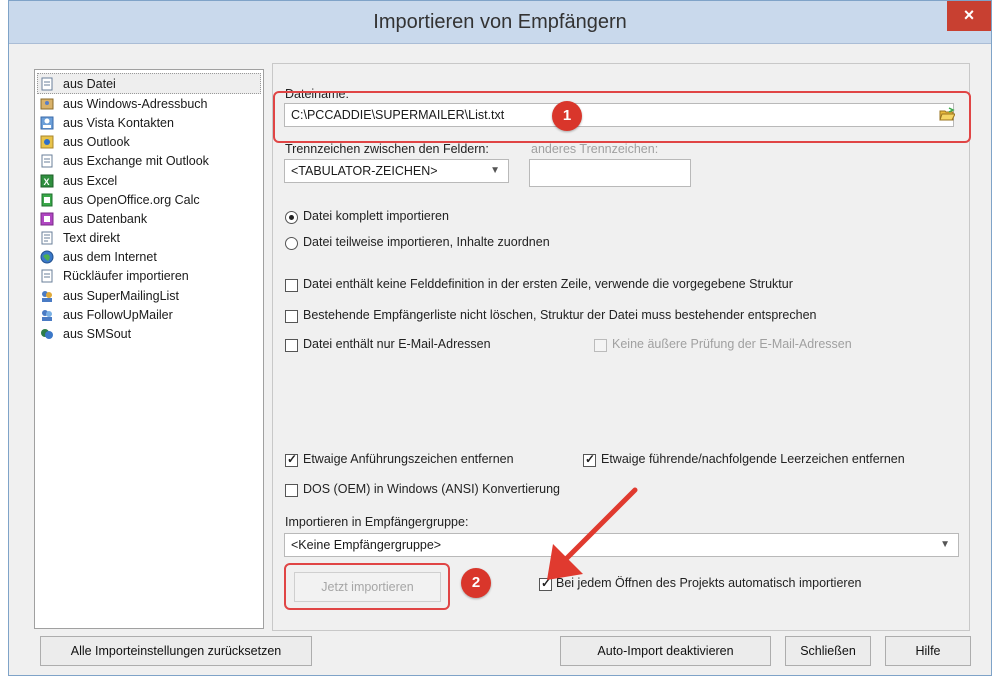  Describe the element at coordinates (131, 199) in the screenshot. I see `source-label: aus OpenOffice.org Calc` at that location.